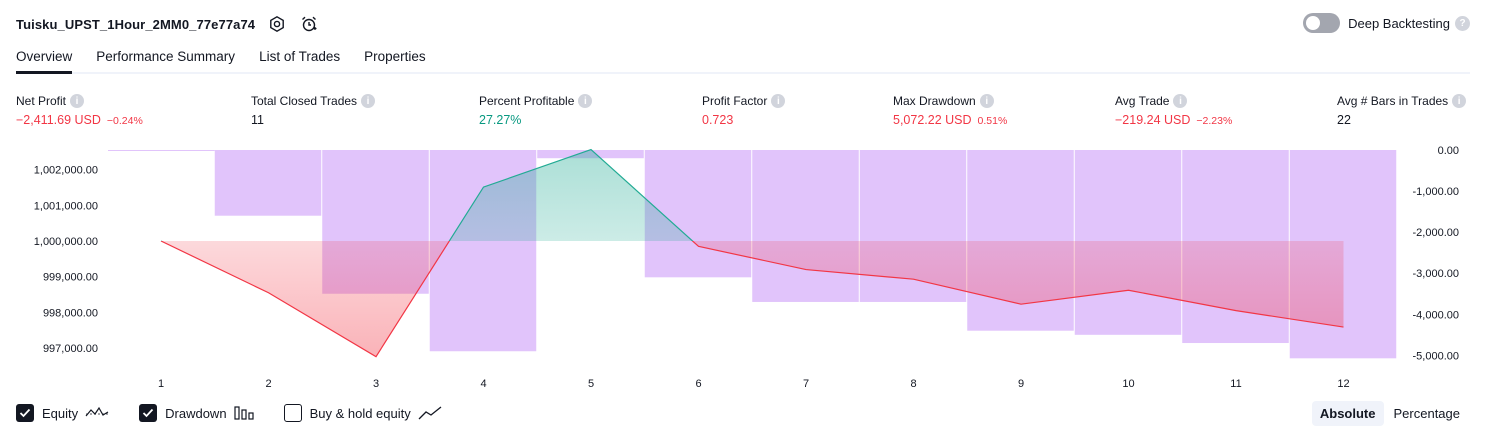  Describe the element at coordinates (536, 110) in the screenshot. I see `metric-percent-profitable: Percent Profitable i 27.27%` at that location.